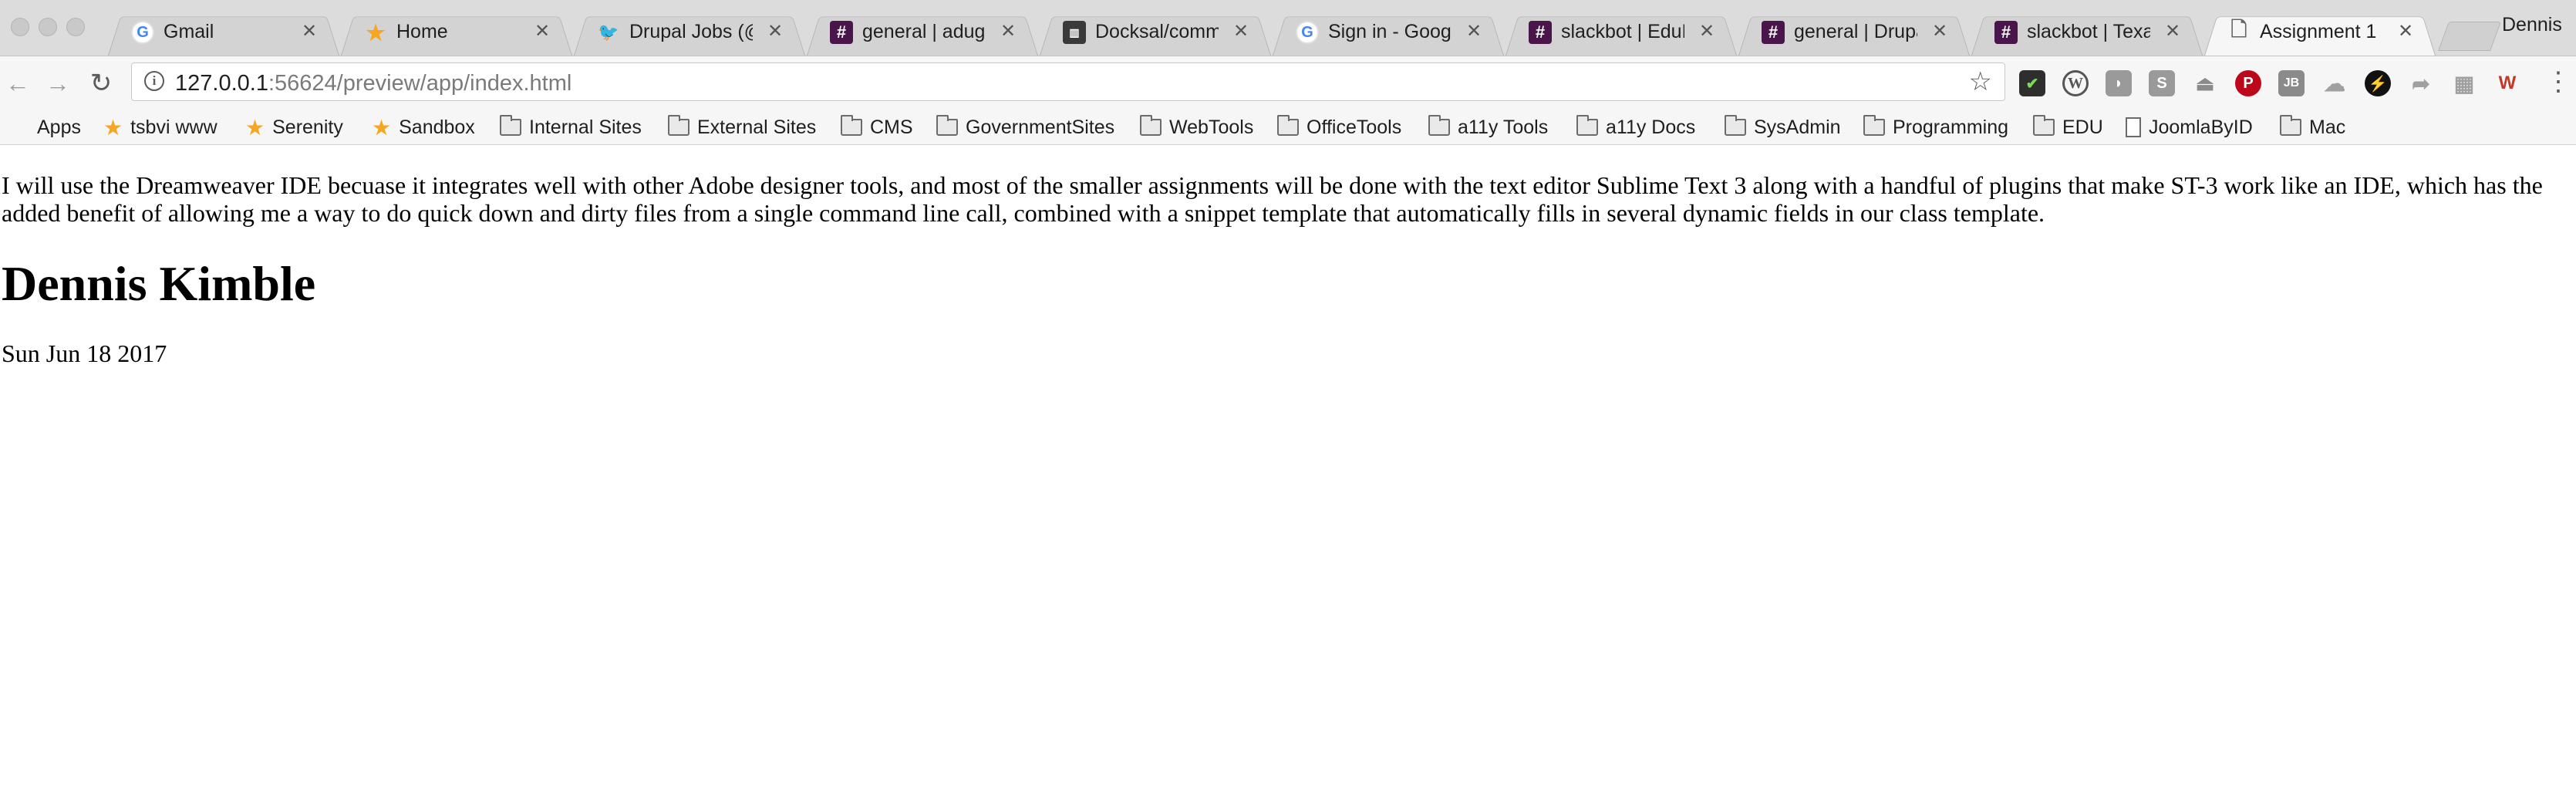 This screenshot has height=790, width=2576. Describe the element at coordinates (922, 33) in the screenshot. I see `tab-general-adug: # general | adug Sl ✕` at that location.